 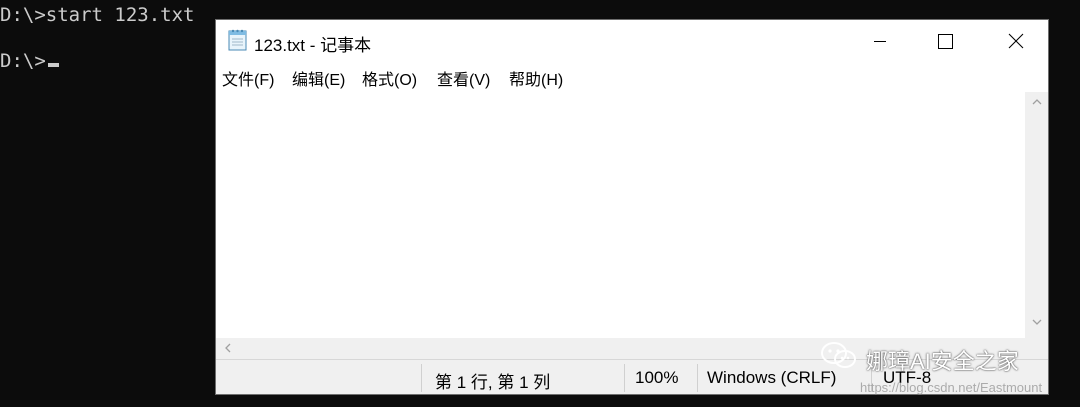 What do you see at coordinates (23, 61) in the screenshot?
I see `console-prompt: D:\>` at bounding box center [23, 61].